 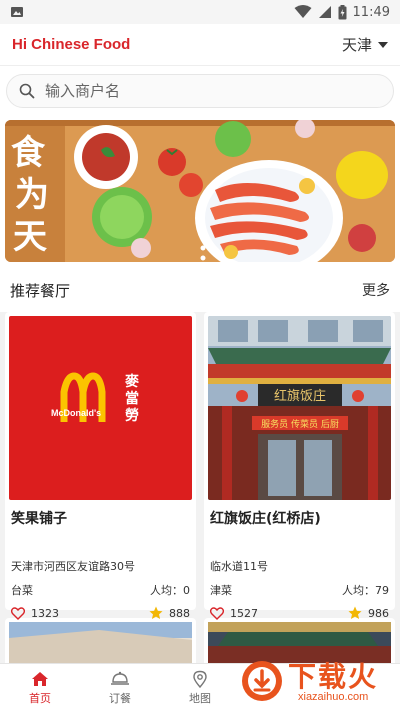 I want to click on status-time: 11:49, so click(x=371, y=12).